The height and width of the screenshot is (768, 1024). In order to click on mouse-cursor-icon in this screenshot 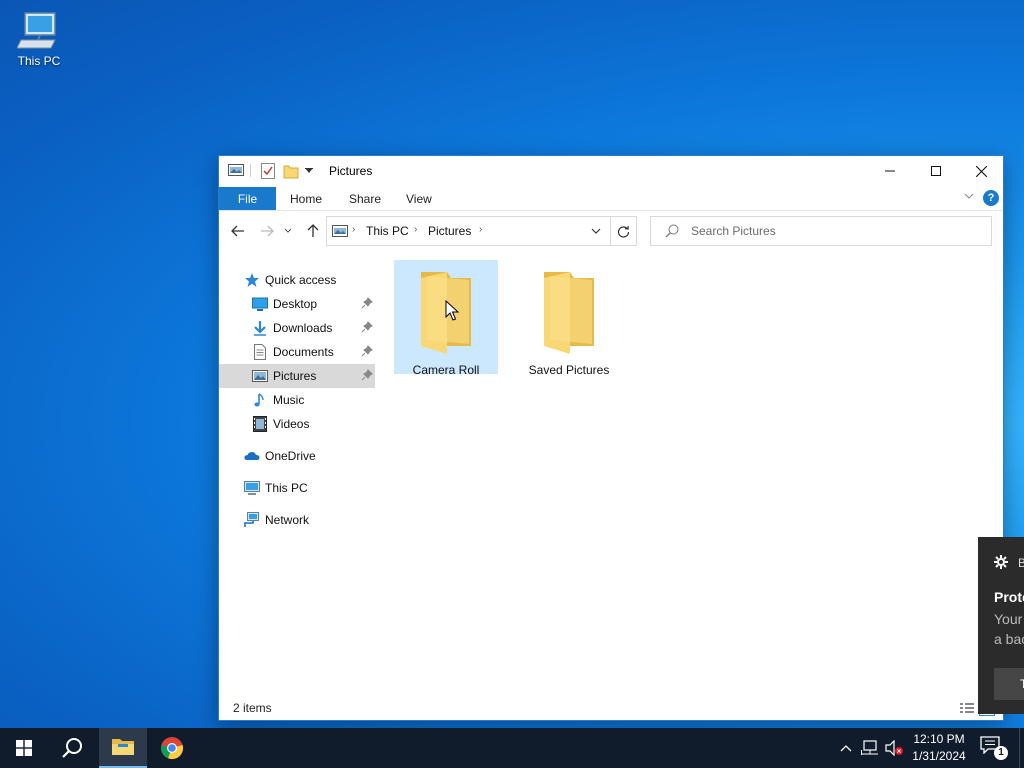, I will do `click(452, 310)`.